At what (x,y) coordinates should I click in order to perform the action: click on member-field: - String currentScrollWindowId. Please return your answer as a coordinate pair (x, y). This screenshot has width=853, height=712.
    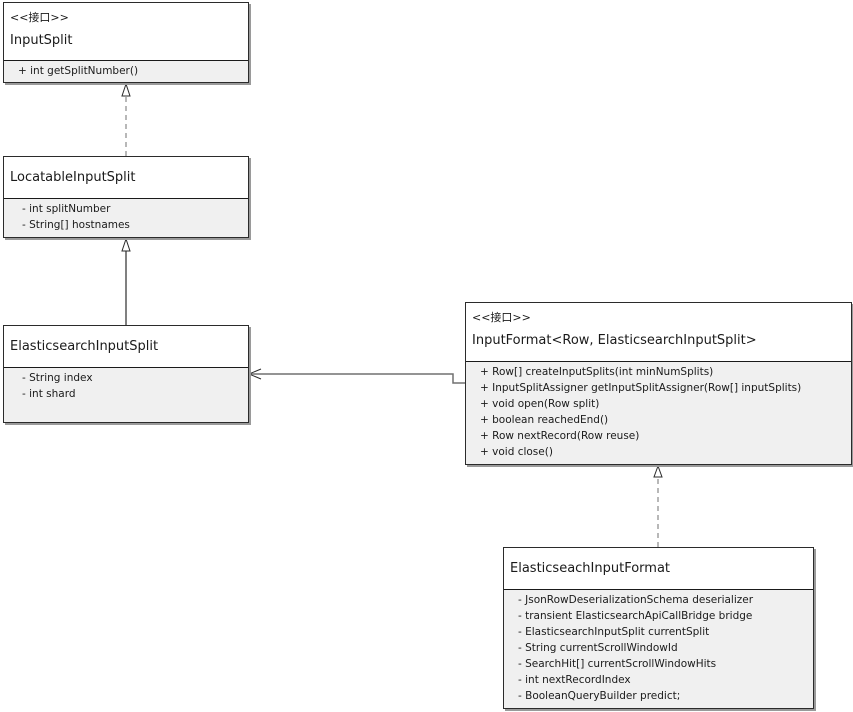
    Looking at the image, I should click on (598, 648).